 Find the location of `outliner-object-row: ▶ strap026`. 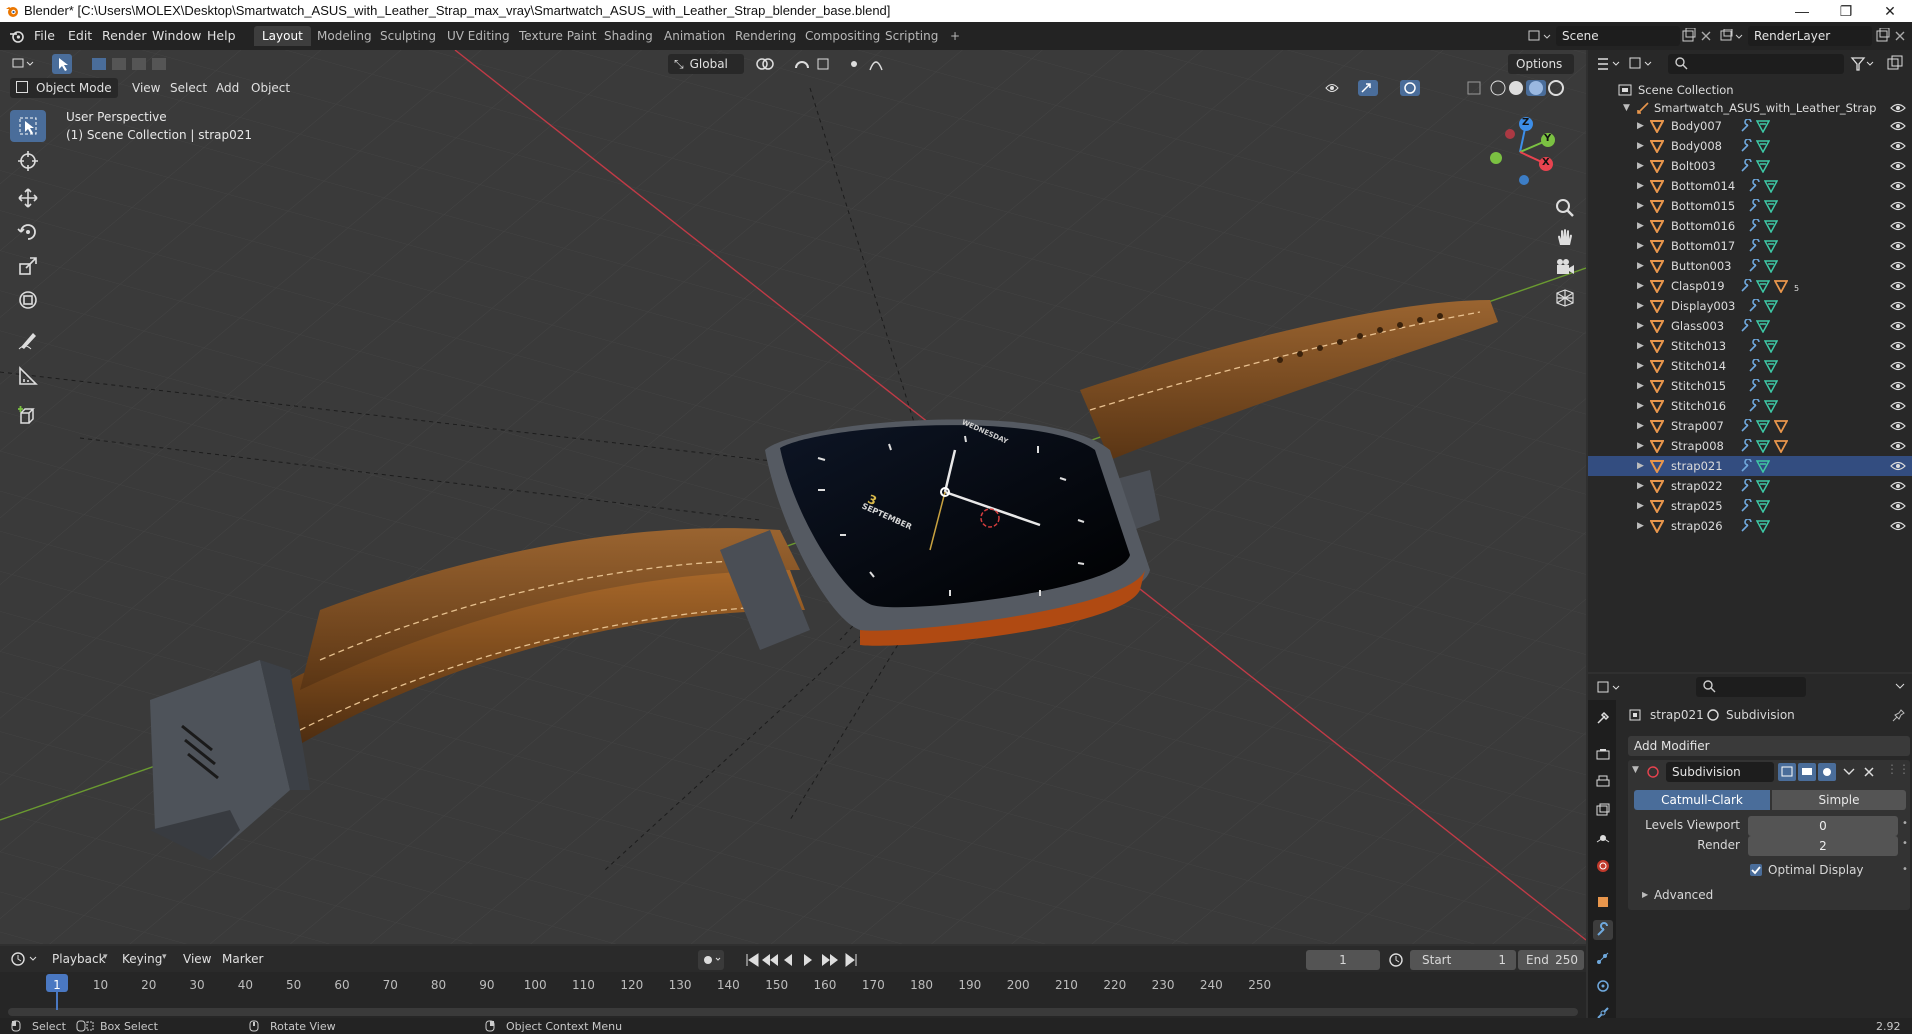

outliner-object-row: ▶ strap026 is located at coordinates (1750, 526).